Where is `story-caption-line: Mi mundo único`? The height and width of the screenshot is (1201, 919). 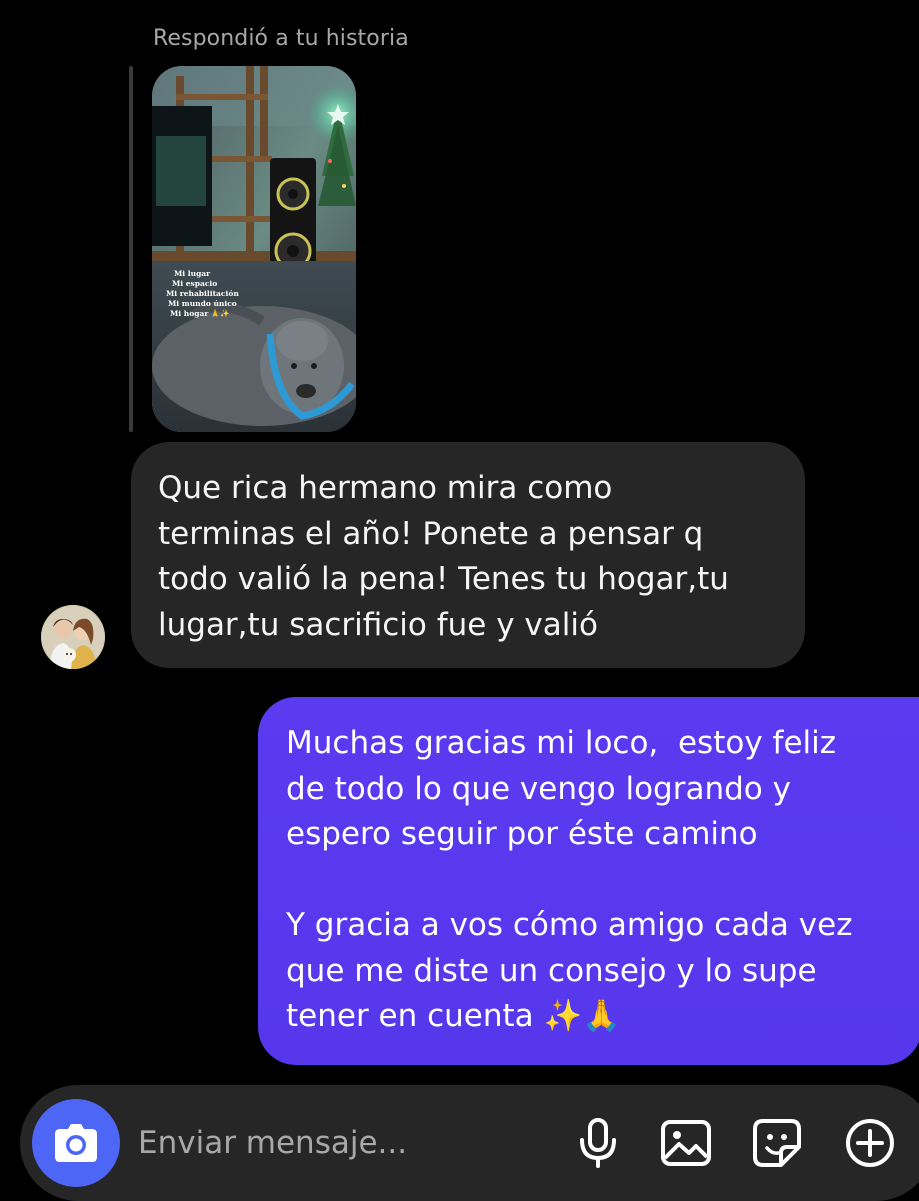 story-caption-line: Mi mundo único is located at coordinates (202, 303).